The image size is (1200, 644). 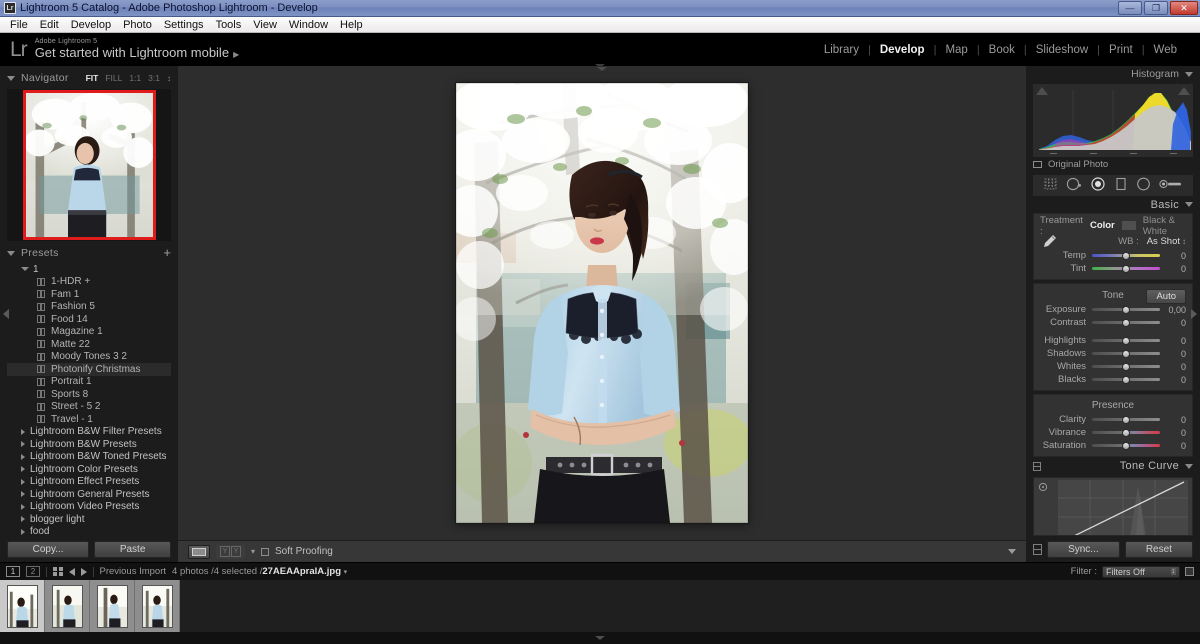 I want to click on toolbar-options-caret-icon, so click(x=1012, y=551).